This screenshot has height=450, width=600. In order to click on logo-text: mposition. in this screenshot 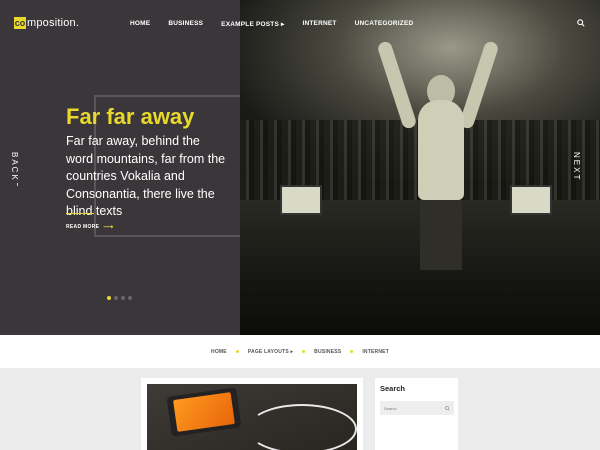, I will do `click(53, 23)`.